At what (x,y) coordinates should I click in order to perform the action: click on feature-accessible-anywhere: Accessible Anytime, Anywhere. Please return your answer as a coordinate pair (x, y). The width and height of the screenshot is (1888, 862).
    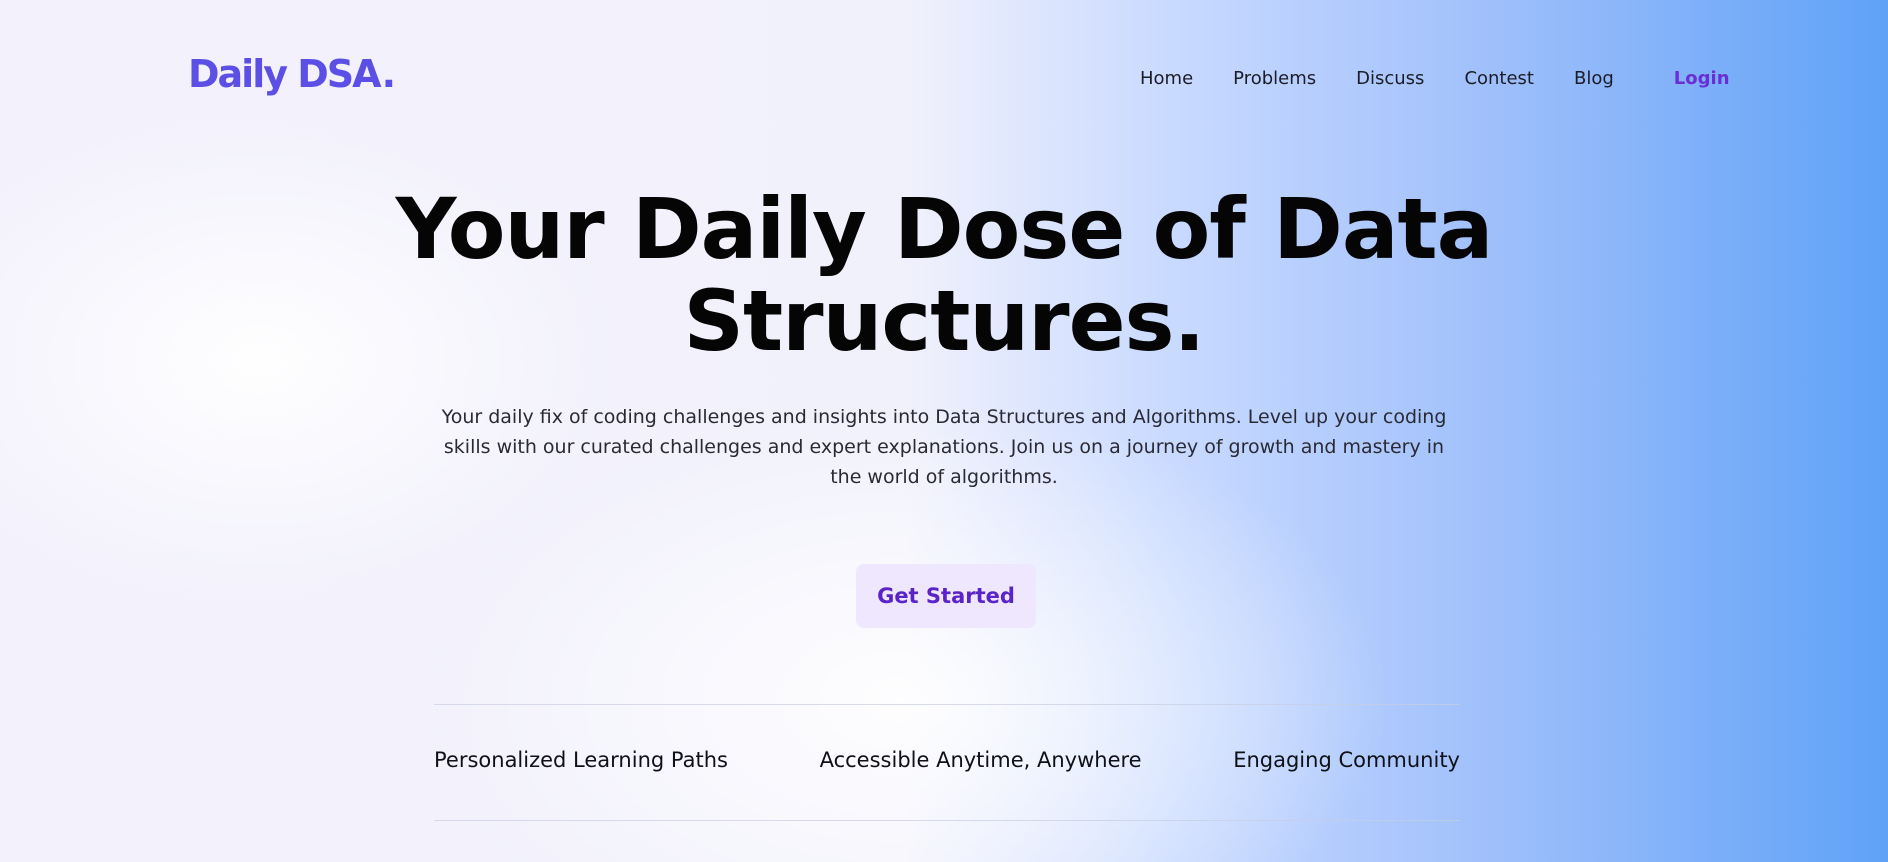
    Looking at the image, I should click on (980, 760).